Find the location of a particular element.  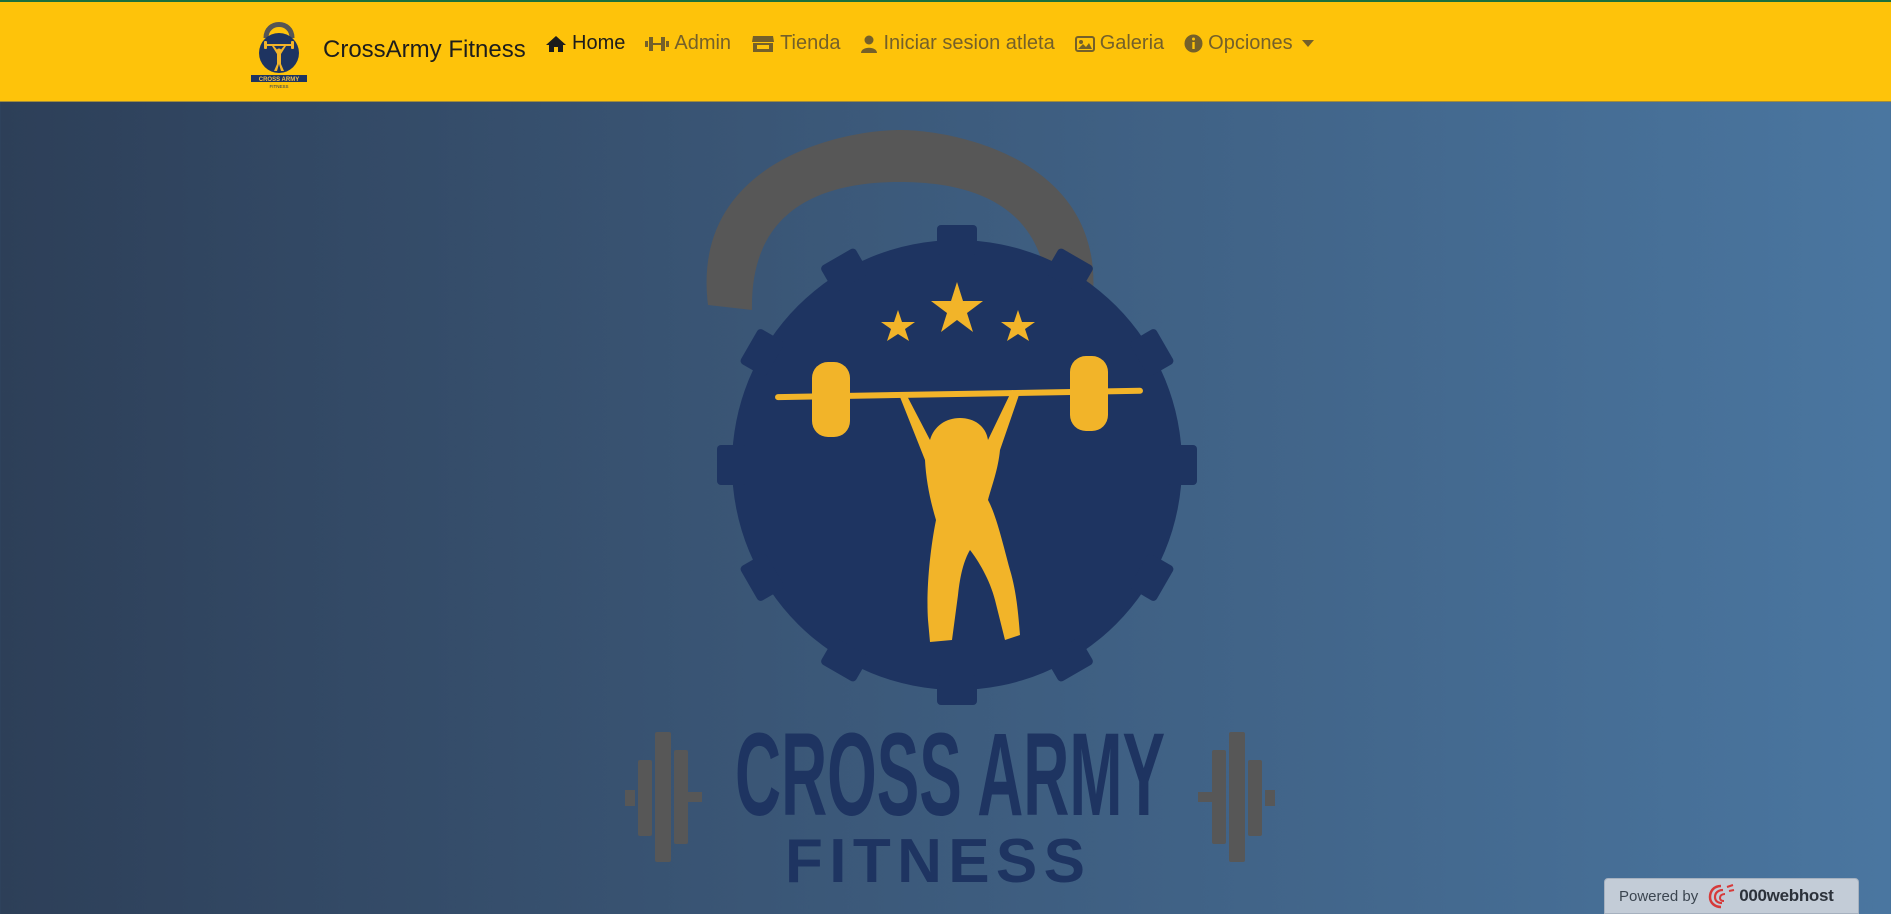

image-icon is located at coordinates (1084, 43).